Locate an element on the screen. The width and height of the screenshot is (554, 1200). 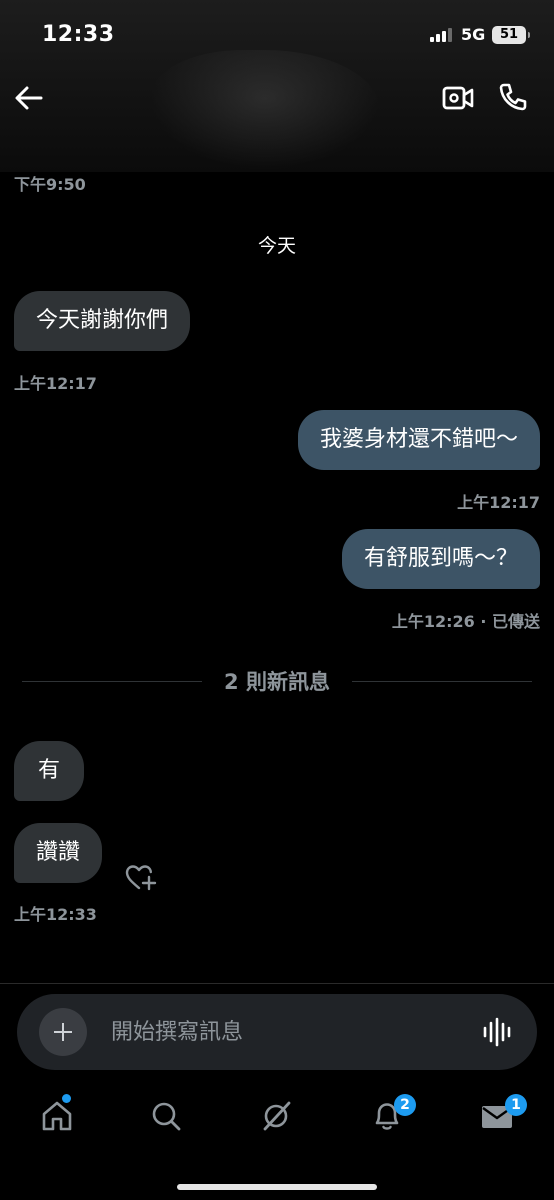
tab-home is located at coordinates (56, 1116).